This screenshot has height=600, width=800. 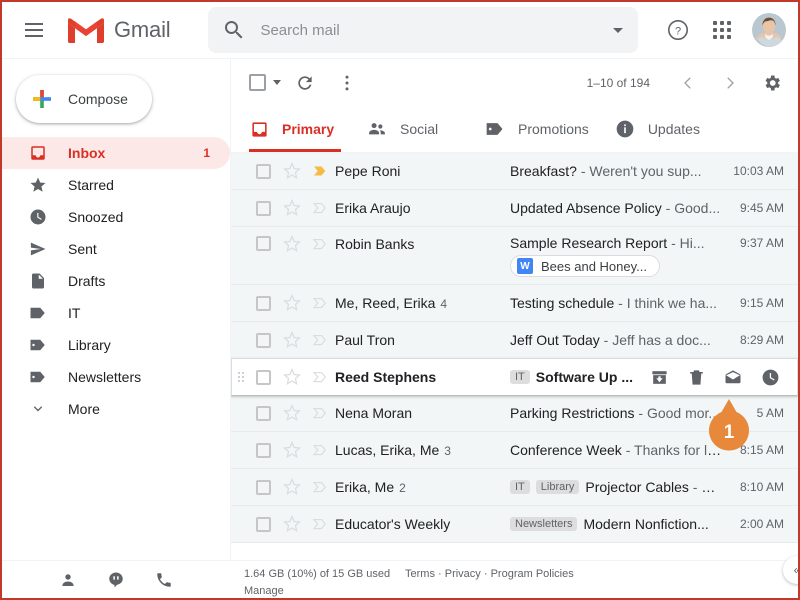 What do you see at coordinates (419, 129) in the screenshot?
I see `tab-label: Social` at bounding box center [419, 129].